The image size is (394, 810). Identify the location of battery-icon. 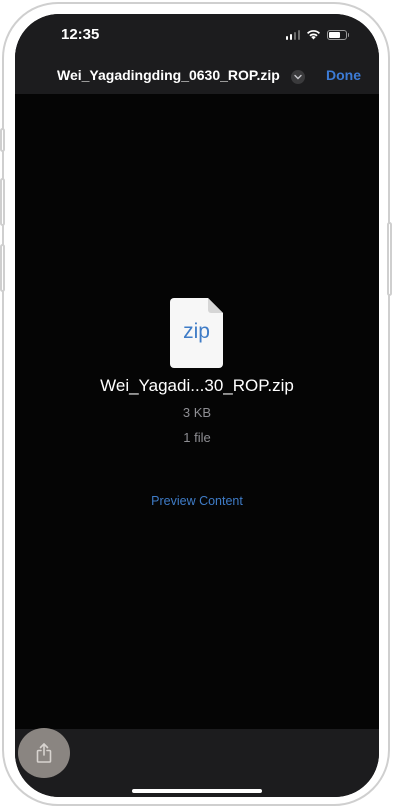
(338, 34).